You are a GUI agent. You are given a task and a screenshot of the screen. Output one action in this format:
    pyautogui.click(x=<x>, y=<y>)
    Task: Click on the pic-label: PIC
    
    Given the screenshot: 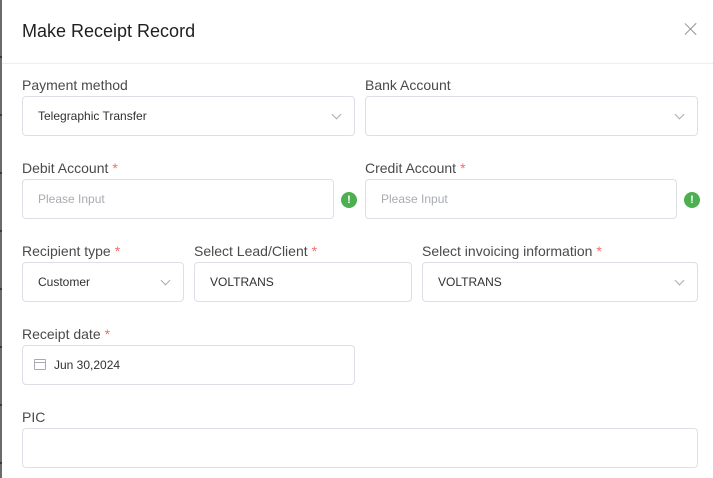 What is the action you would take?
    pyautogui.click(x=34, y=417)
    